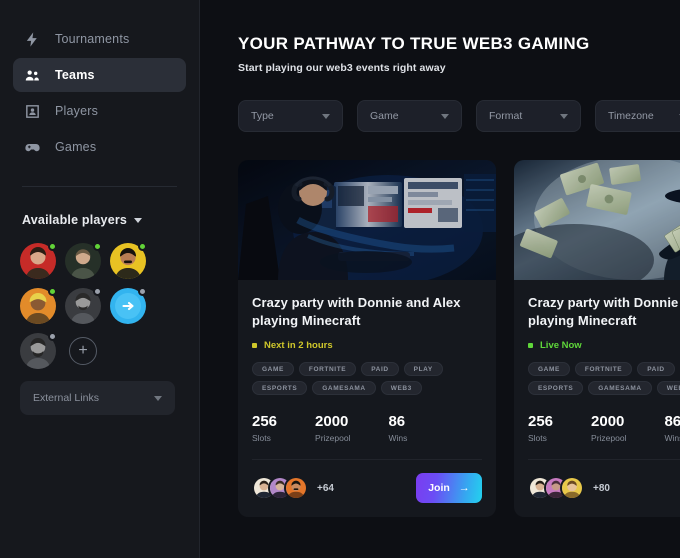 This screenshot has height=558, width=680. I want to click on filter-game: Game, so click(409, 116).